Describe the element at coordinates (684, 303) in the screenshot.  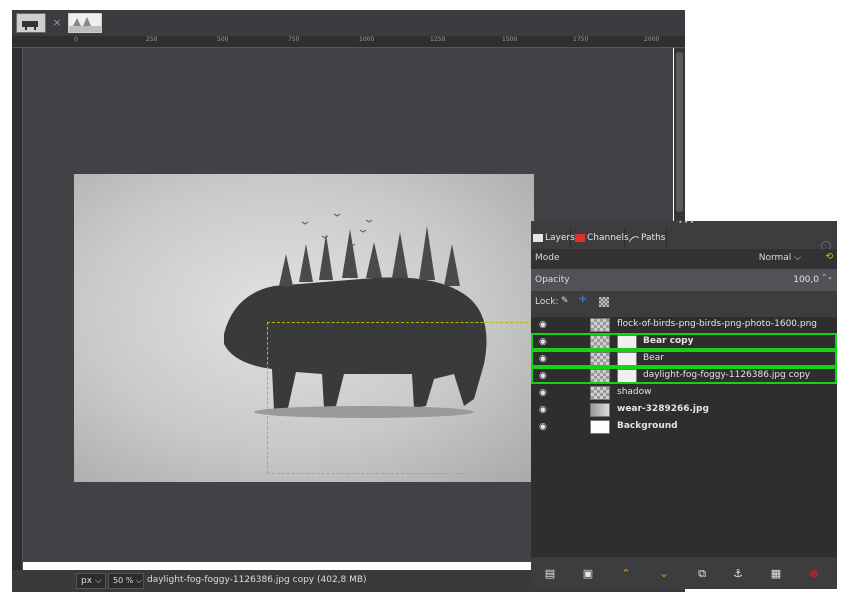
I see `lock-row: Lock: ✎ ✛` at that location.